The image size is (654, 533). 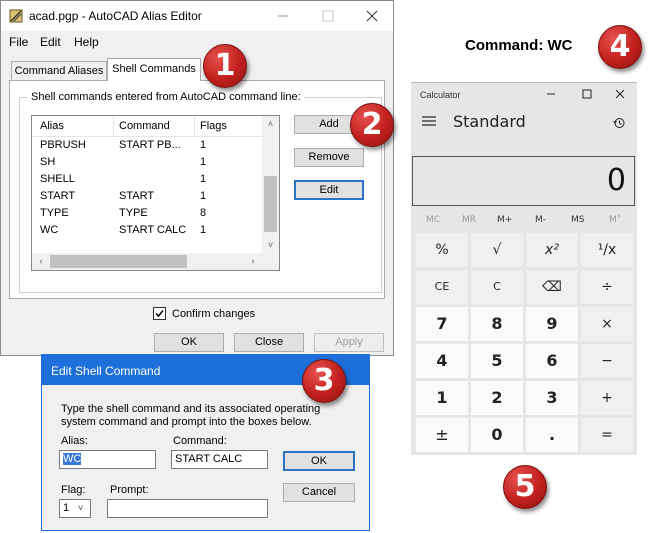 What do you see at coordinates (63, 145) in the screenshot?
I see `cell-alias: PBRUSH` at bounding box center [63, 145].